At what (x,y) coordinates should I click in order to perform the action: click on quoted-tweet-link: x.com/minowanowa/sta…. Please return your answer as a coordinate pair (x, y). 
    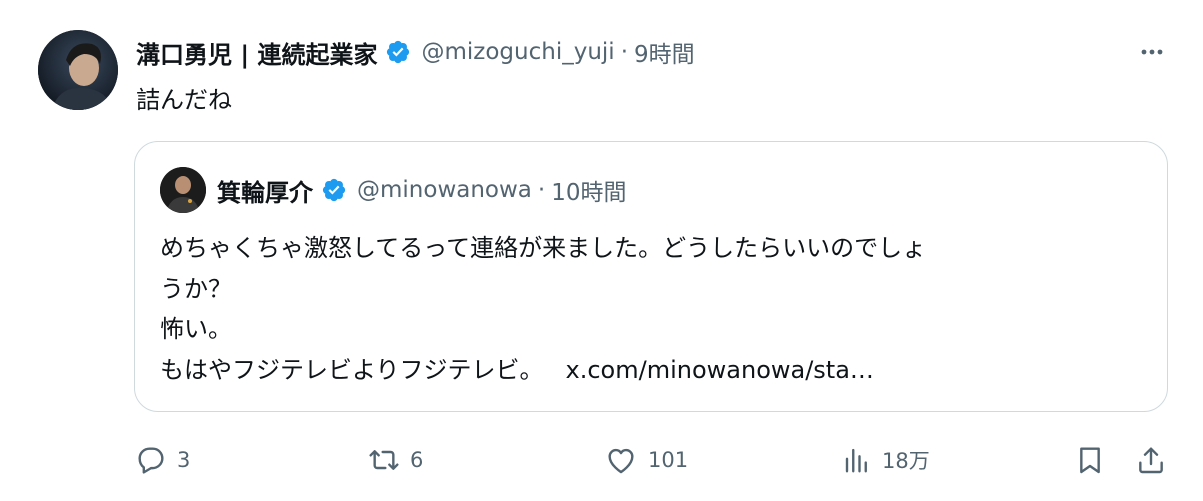
    Looking at the image, I should click on (720, 370).